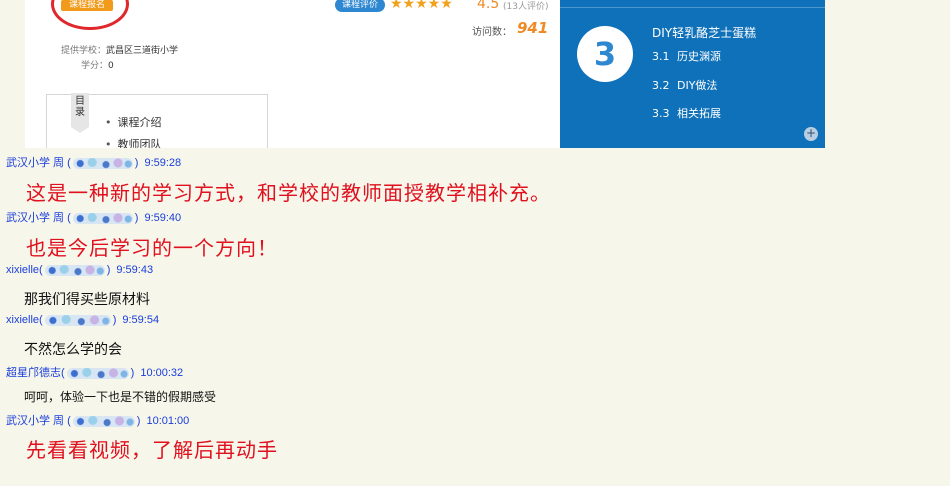 The image size is (950, 486). What do you see at coordinates (111, 66) in the screenshot?
I see `credits-value: 0` at bounding box center [111, 66].